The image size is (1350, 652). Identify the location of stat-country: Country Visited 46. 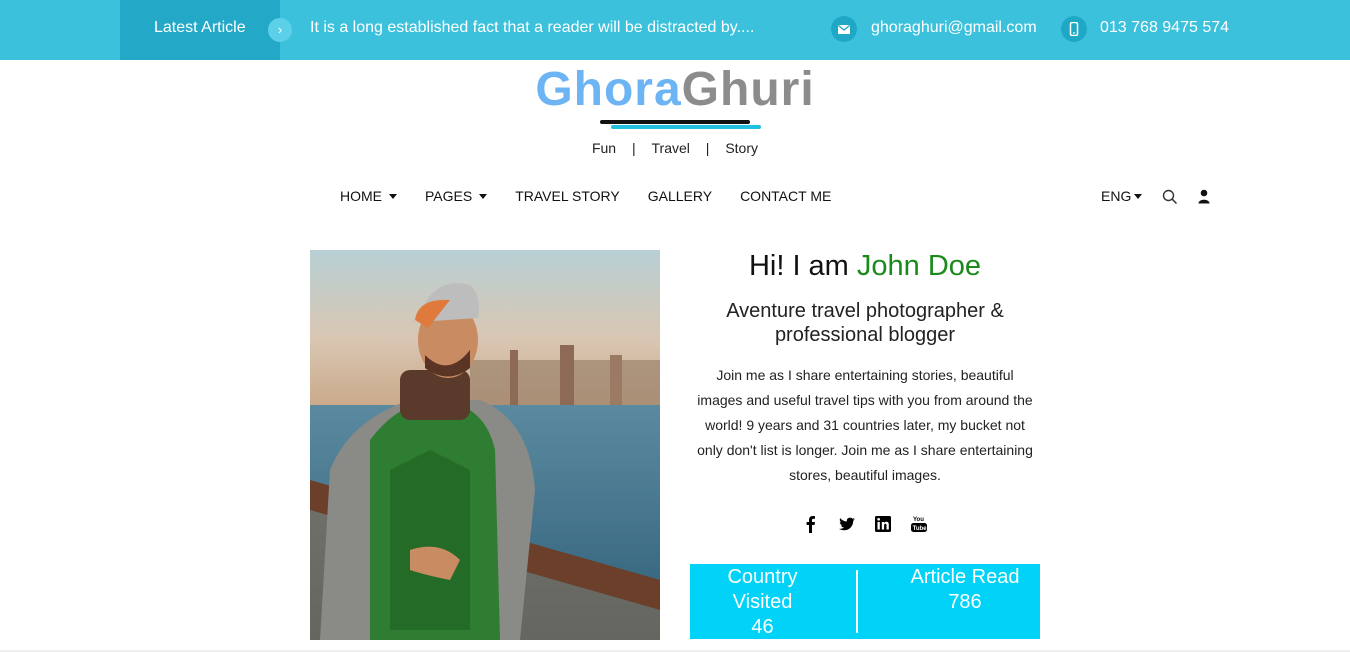
(762, 602).